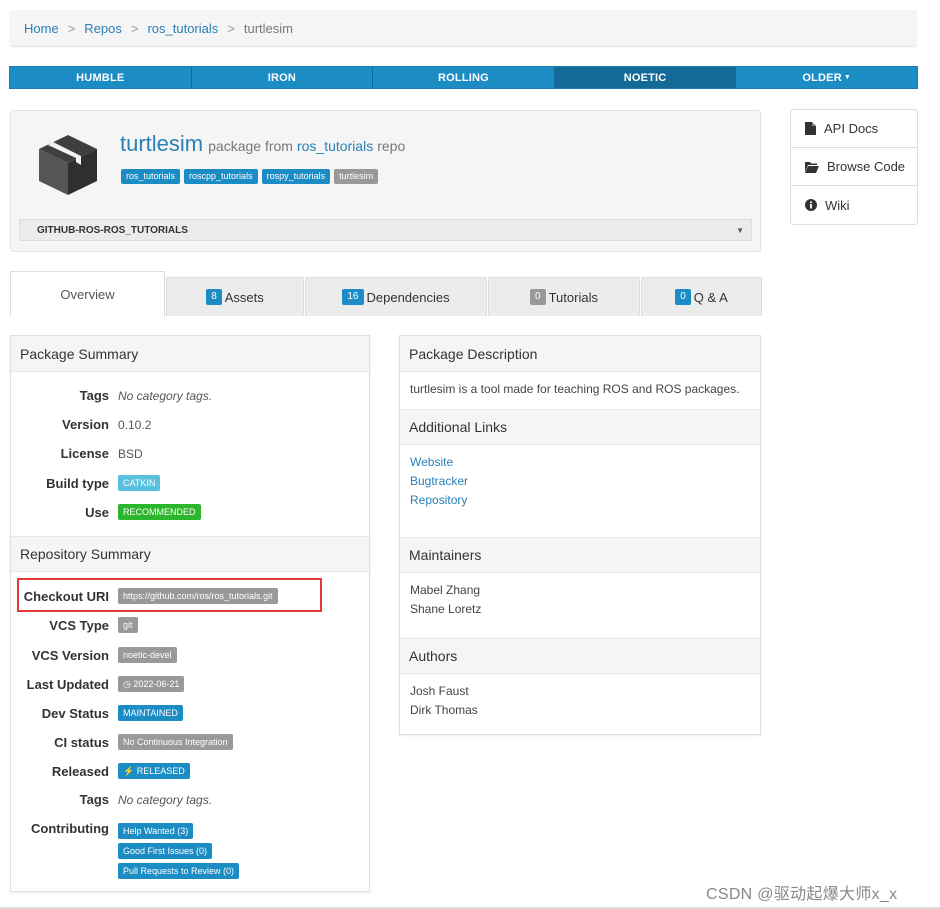  Describe the element at coordinates (128, 625) in the screenshot. I see `vcs-type-badge: git` at that location.